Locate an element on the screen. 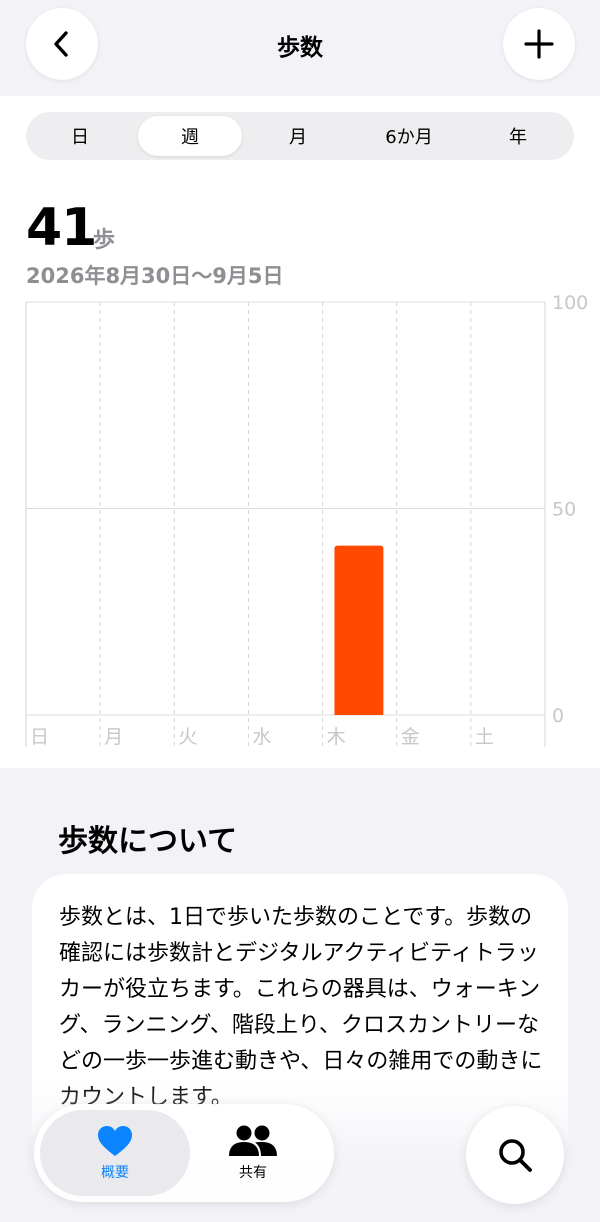 The image size is (600, 1222). segment-label: 週 is located at coordinates (190, 137).